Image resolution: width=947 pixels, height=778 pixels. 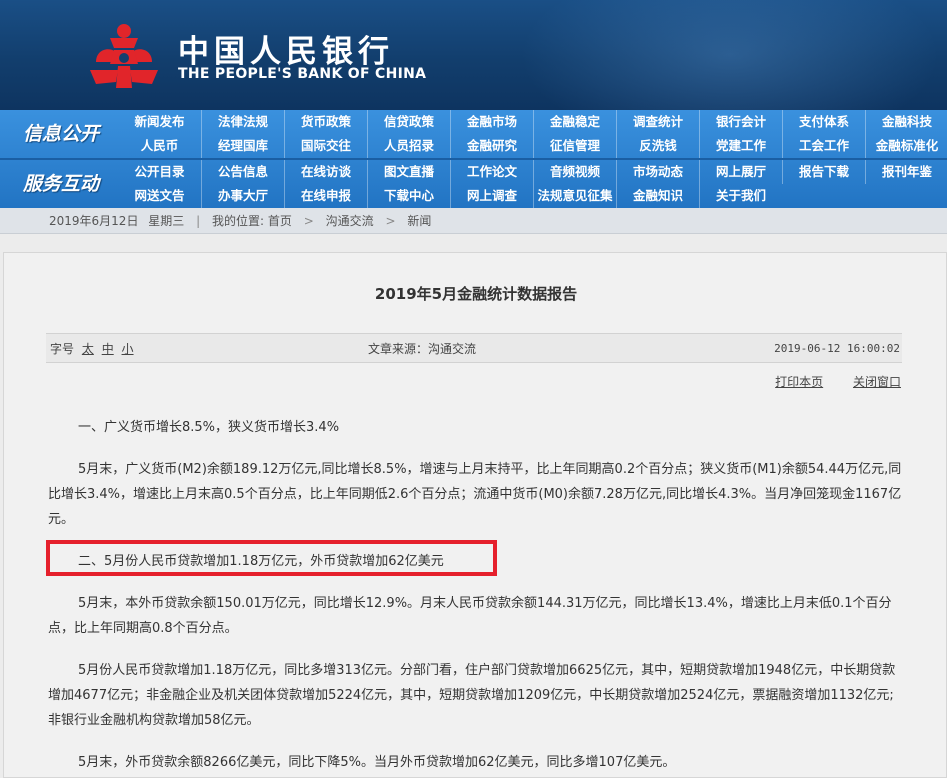 What do you see at coordinates (350, 221) in the screenshot?
I see `breadcrumb-communication: 沟通交流` at bounding box center [350, 221].